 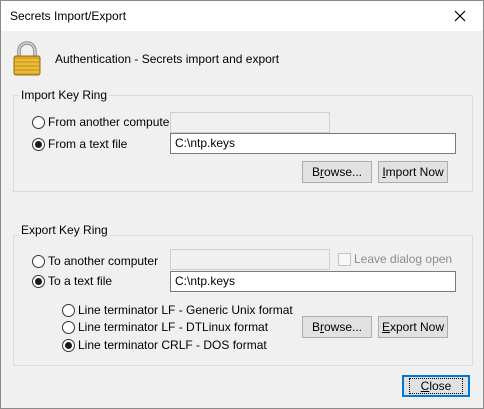 I want to click on button-label: Import Now, so click(x=413, y=172).